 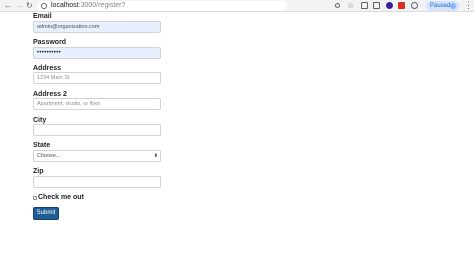 I want to click on check-me-out-checkbox, so click(x=35, y=198).